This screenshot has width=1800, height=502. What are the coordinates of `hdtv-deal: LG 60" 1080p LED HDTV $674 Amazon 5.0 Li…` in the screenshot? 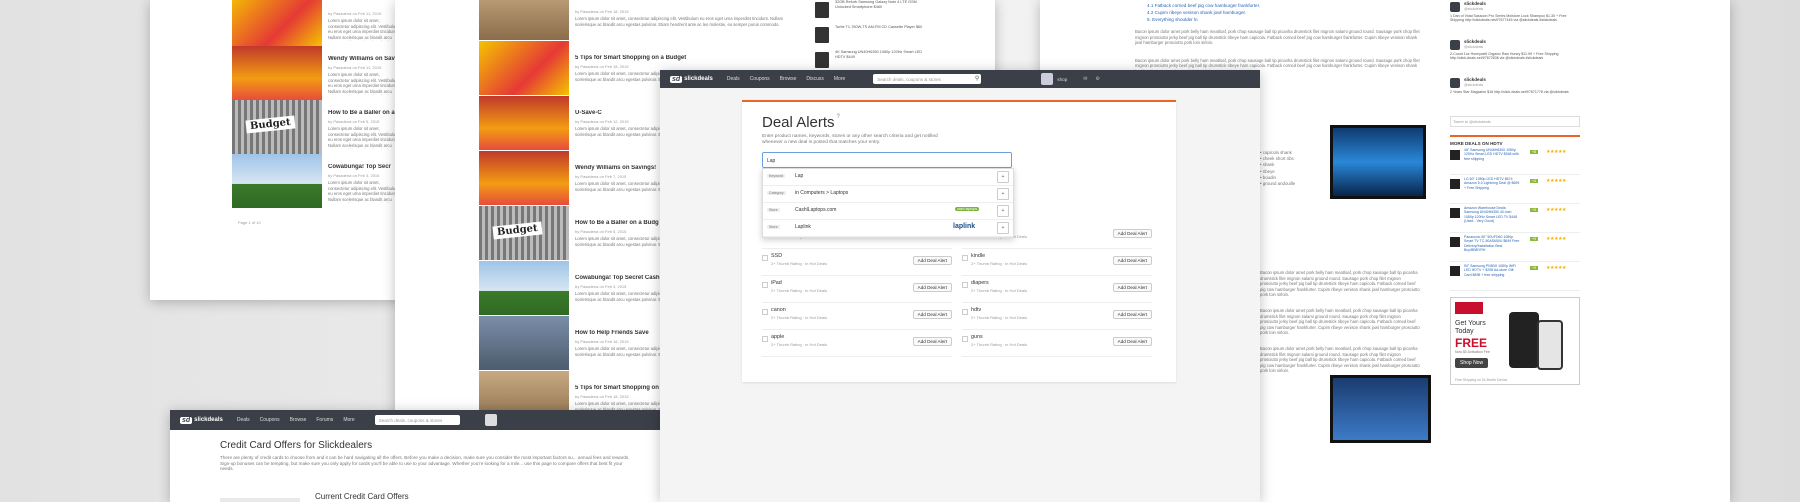 It's located at (1515, 189).